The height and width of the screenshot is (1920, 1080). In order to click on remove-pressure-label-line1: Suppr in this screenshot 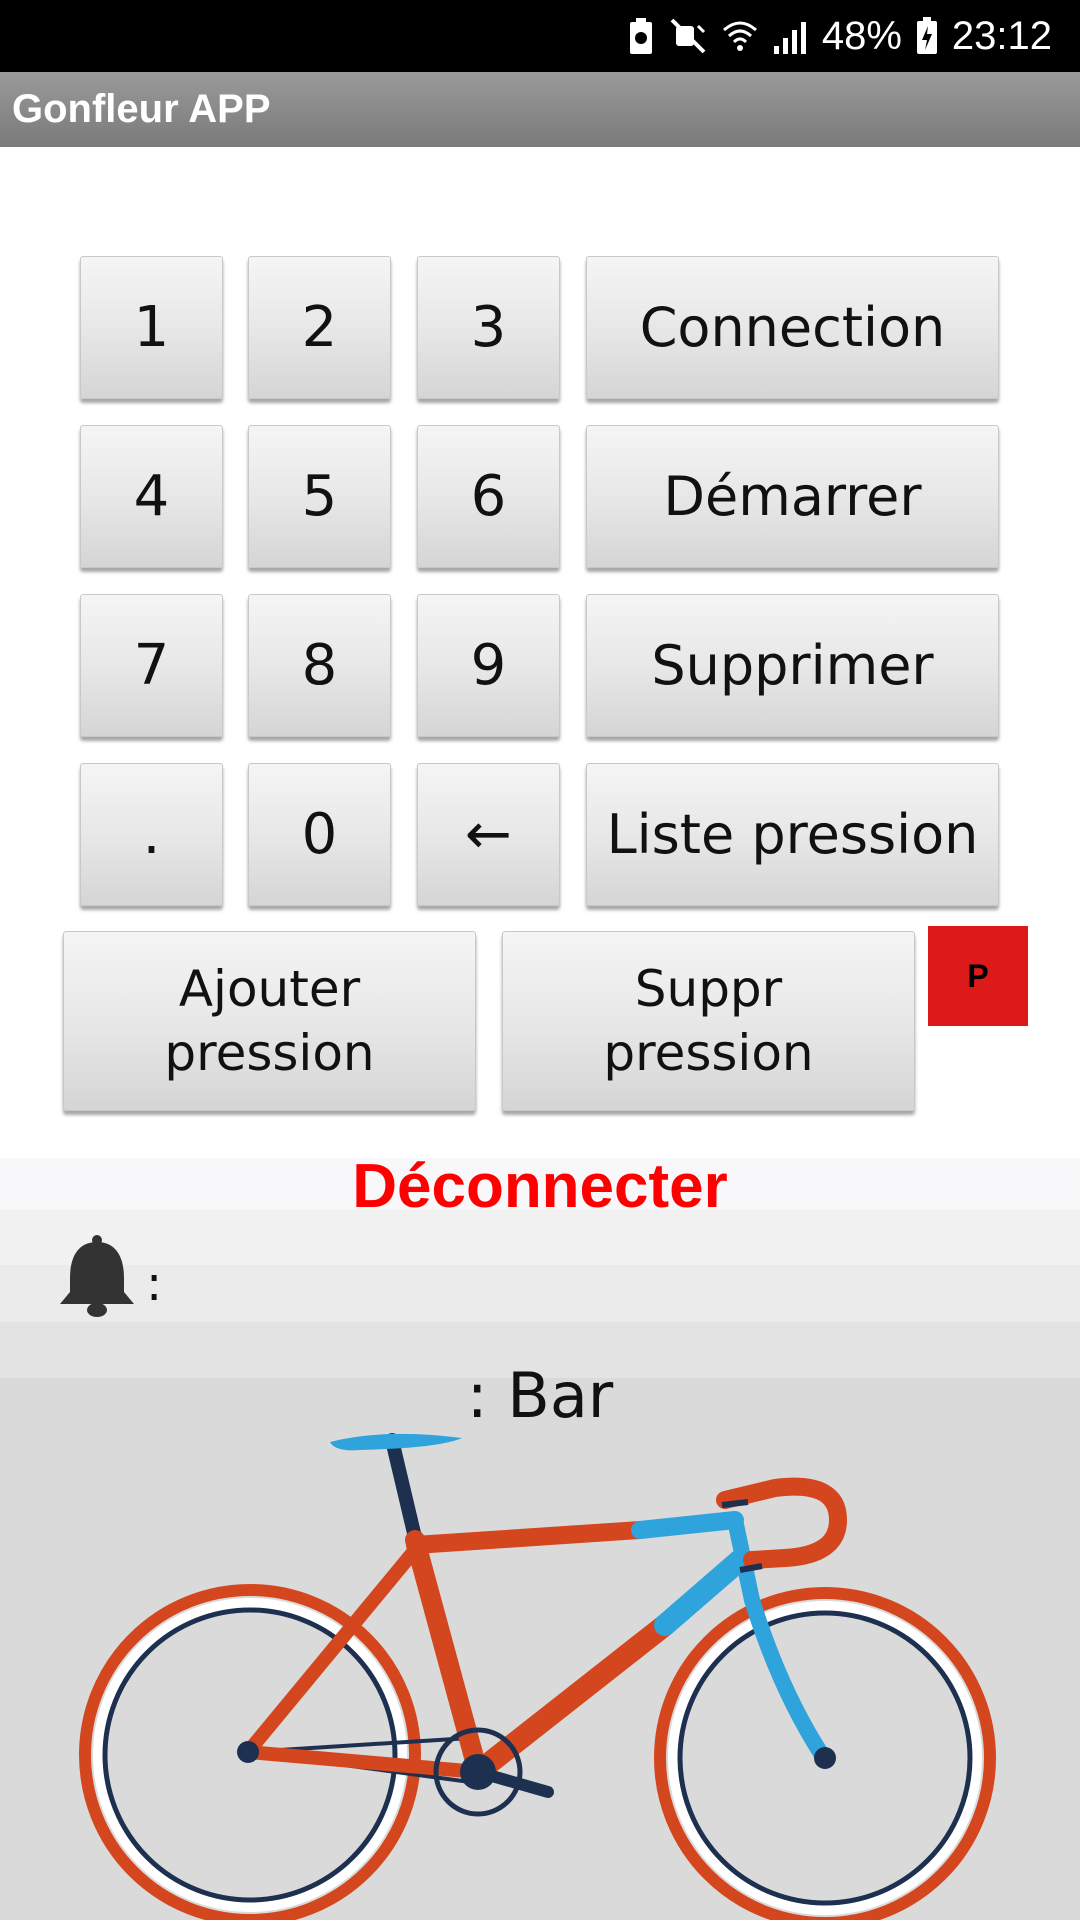, I will do `click(708, 989)`.